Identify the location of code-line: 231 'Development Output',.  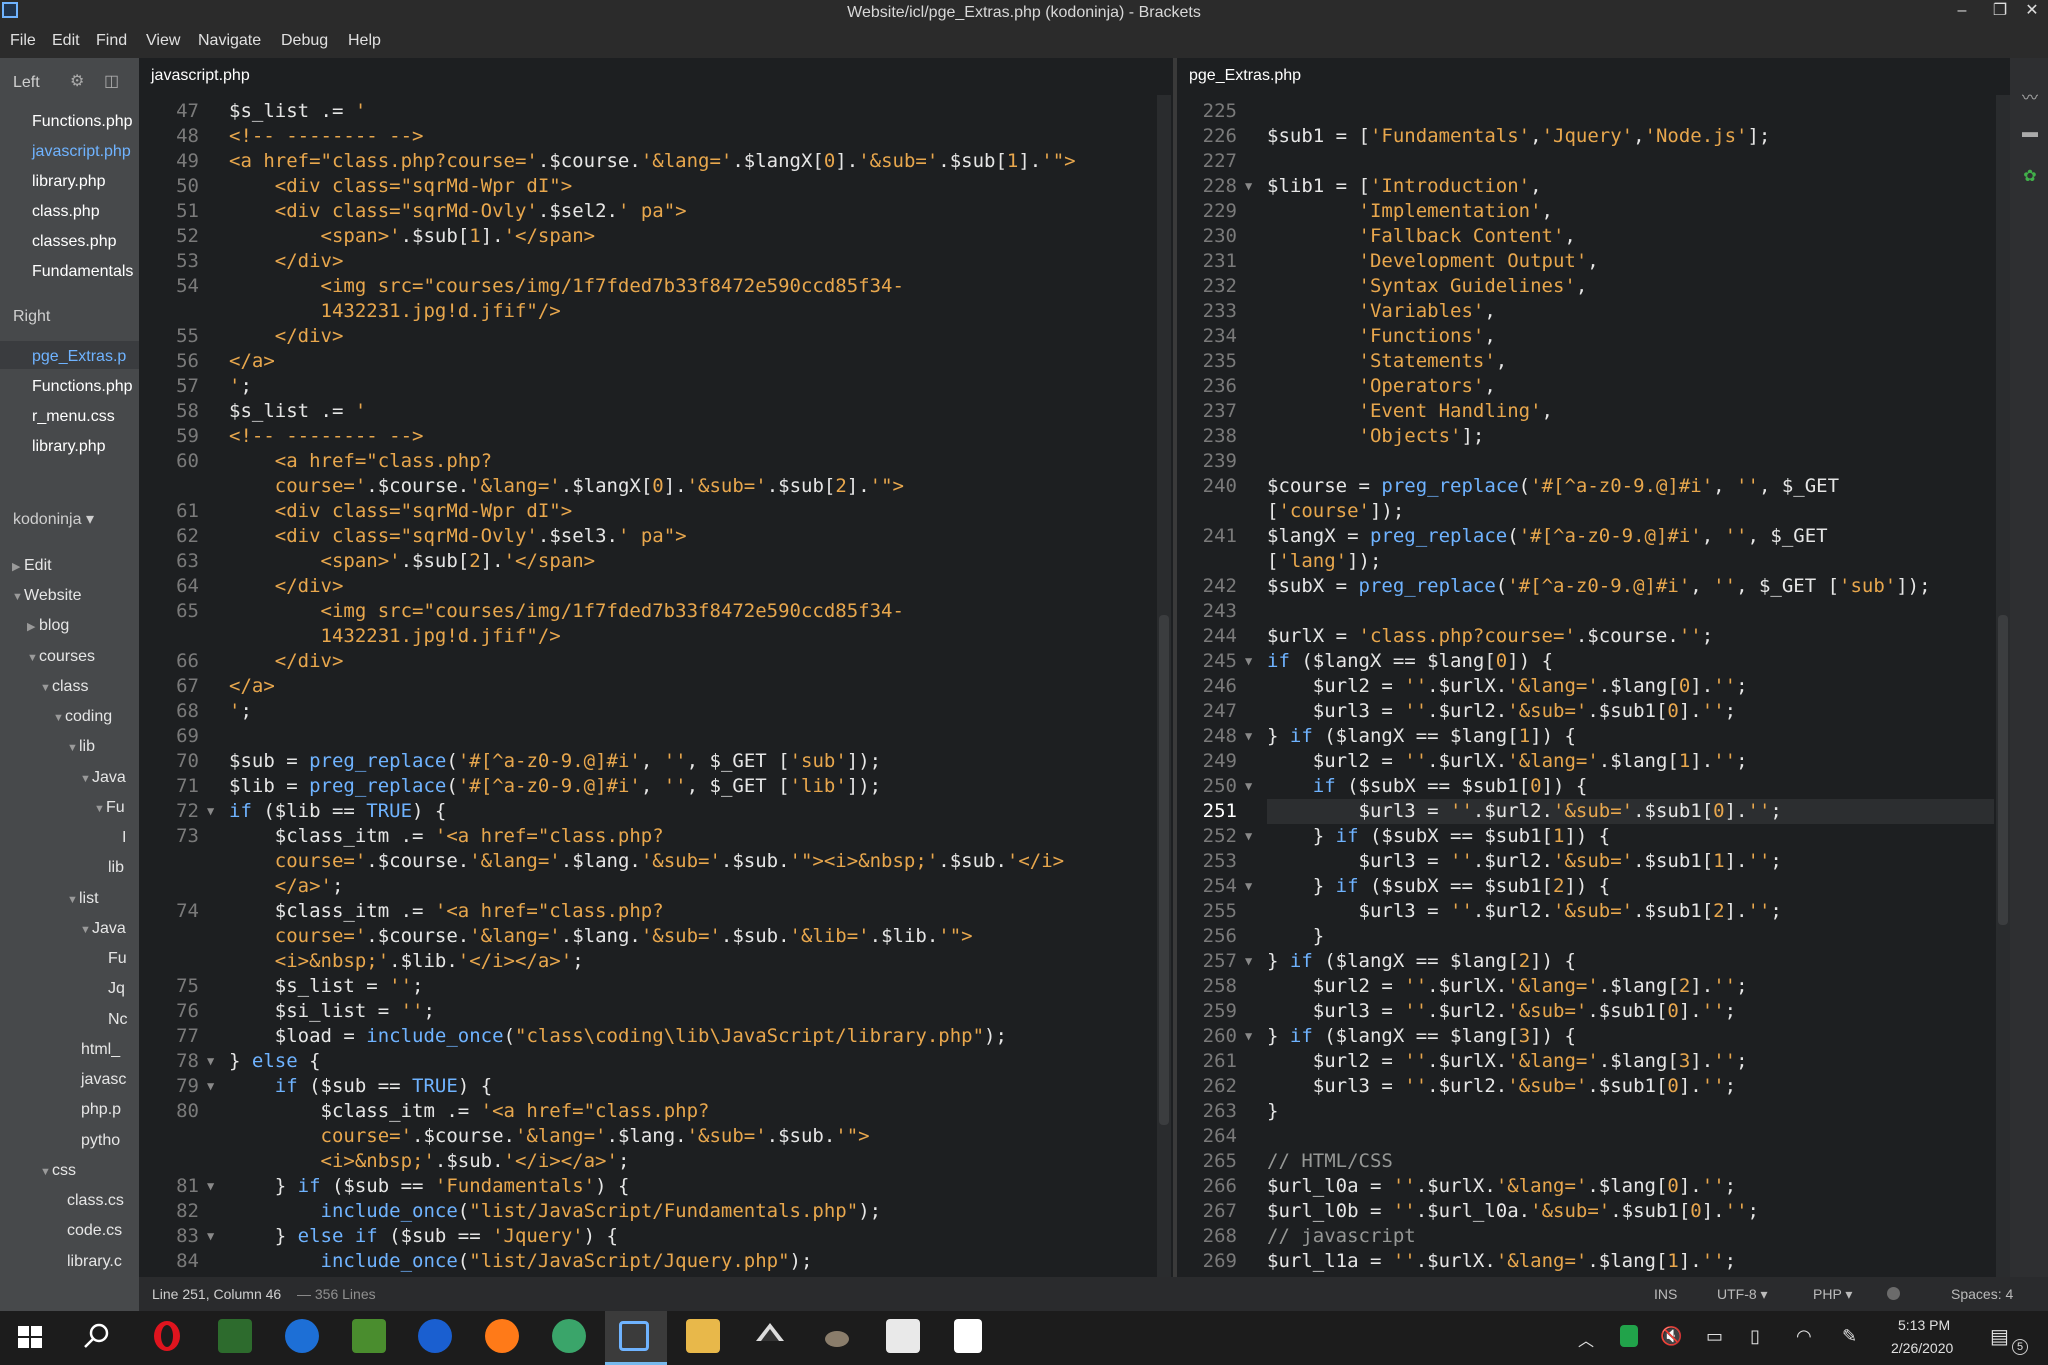
(1593, 261).